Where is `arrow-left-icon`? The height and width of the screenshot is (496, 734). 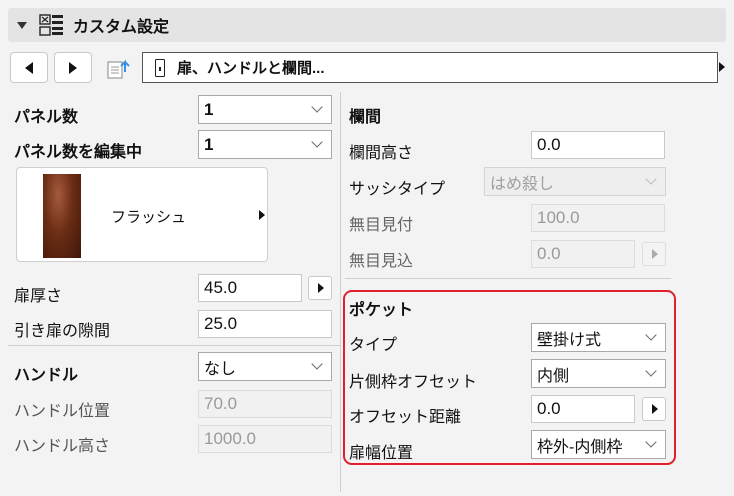
arrow-left-icon is located at coordinates (29, 67).